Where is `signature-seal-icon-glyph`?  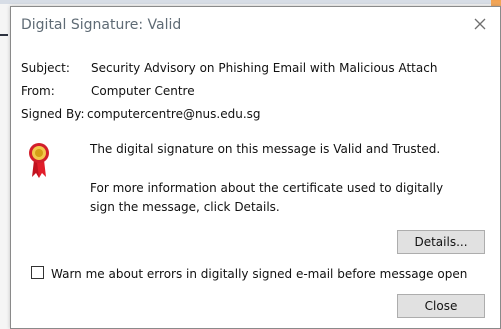 signature-seal-icon-glyph is located at coordinates (39, 160).